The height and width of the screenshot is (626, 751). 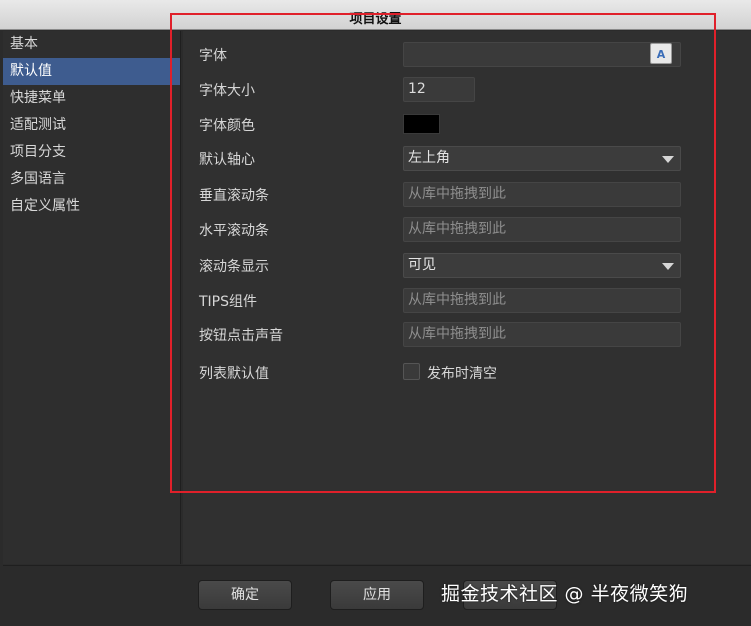 I want to click on title-bar: 项目设置, so click(x=375, y=15).